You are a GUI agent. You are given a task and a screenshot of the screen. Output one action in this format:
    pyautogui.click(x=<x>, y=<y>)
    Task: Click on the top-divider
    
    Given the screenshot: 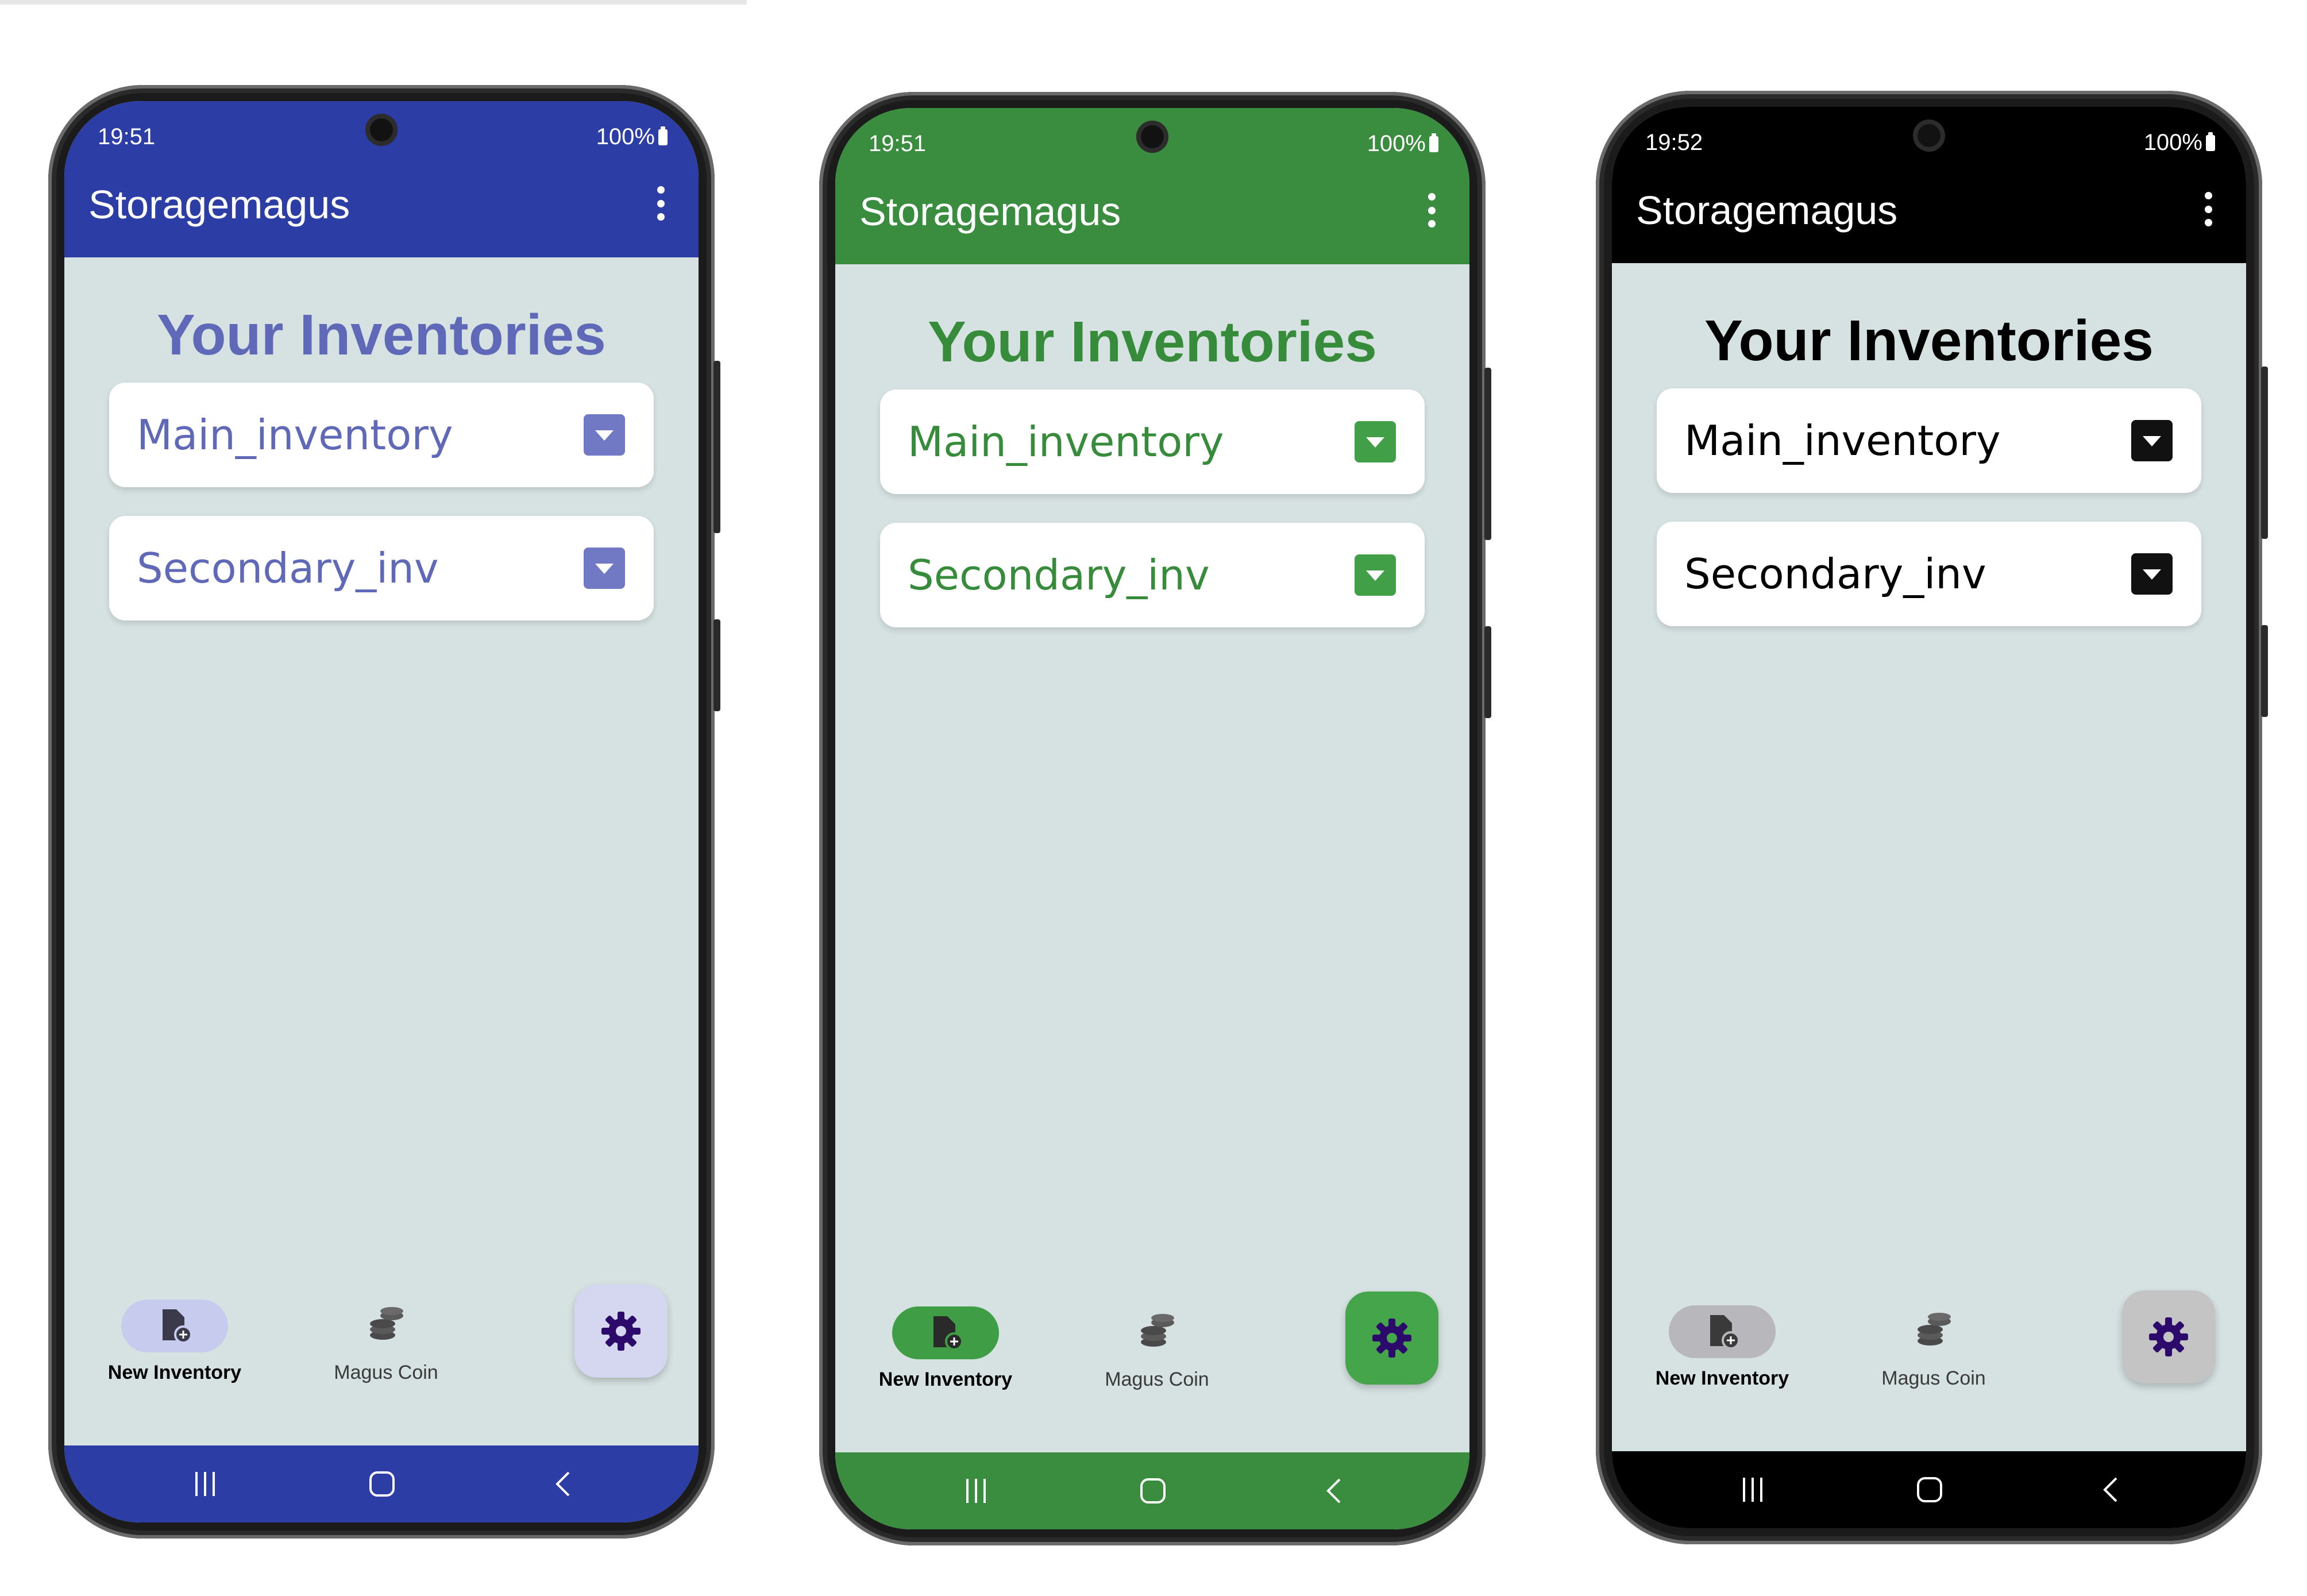 What is the action you would take?
    pyautogui.click(x=373, y=2)
    